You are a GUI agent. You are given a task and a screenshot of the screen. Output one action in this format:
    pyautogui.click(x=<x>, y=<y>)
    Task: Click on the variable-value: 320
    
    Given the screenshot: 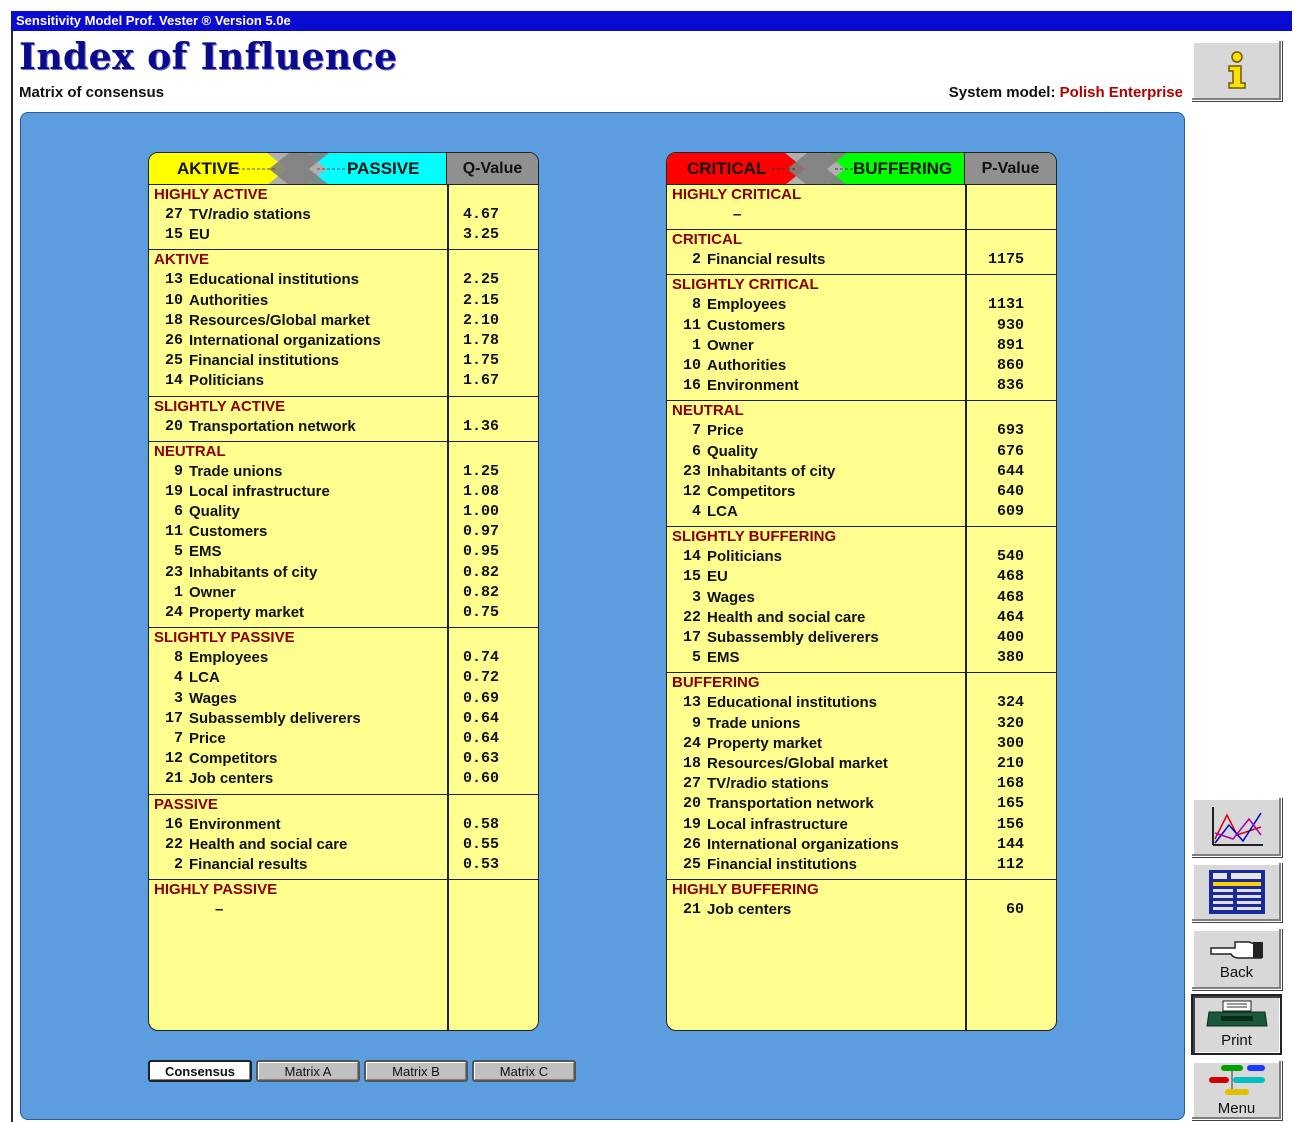 What is the action you would take?
    pyautogui.click(x=1010, y=723)
    